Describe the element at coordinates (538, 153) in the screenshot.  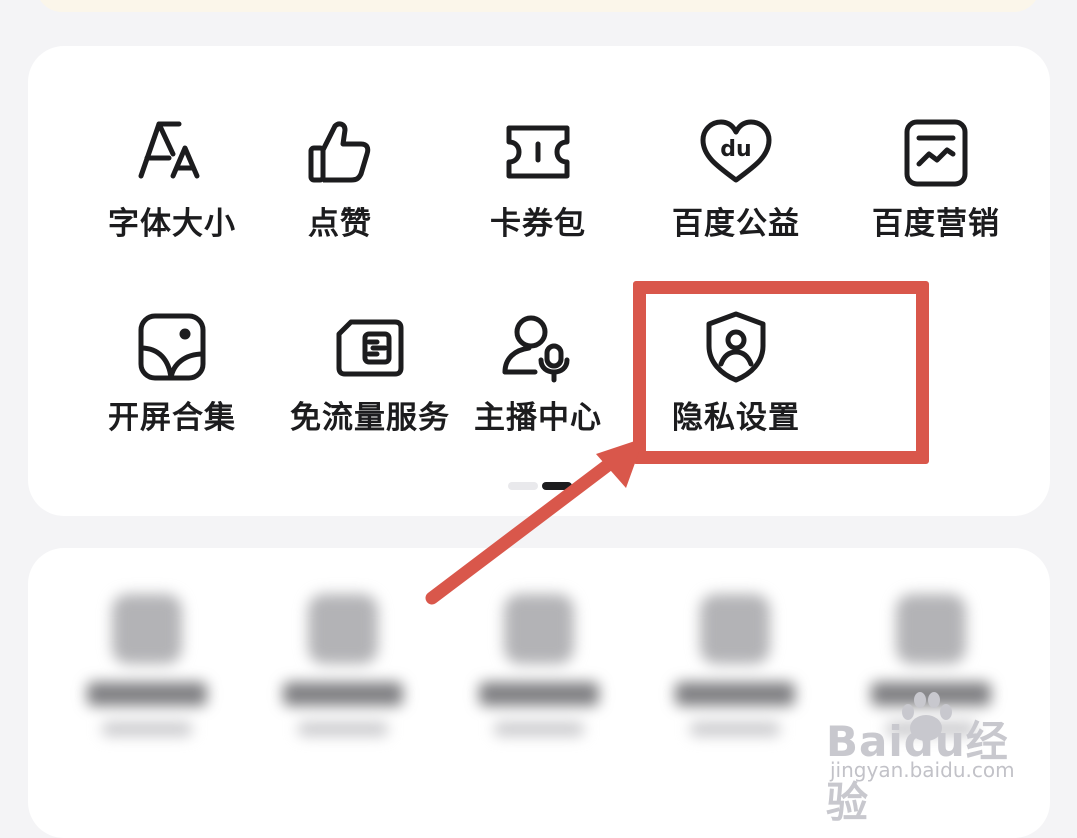
I see `ticket-icon` at that location.